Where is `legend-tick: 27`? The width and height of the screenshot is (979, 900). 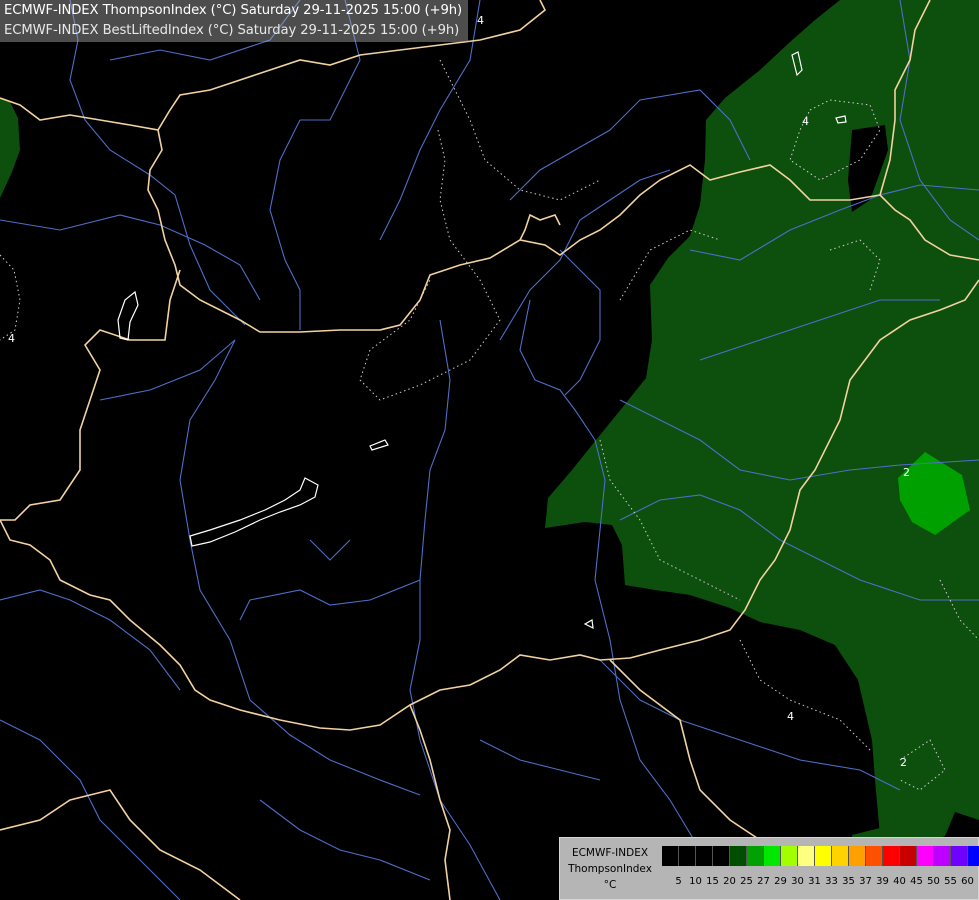
legend-tick: 27 is located at coordinates (763, 881).